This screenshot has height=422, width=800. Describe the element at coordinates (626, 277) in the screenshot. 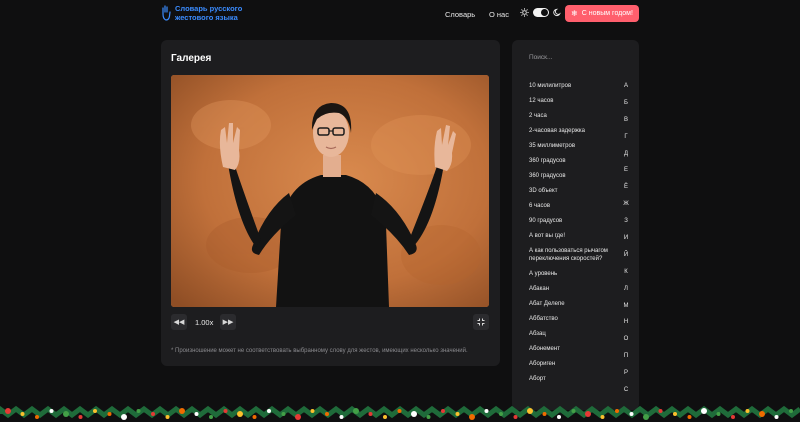

I see `alphabet-letter: К` at that location.